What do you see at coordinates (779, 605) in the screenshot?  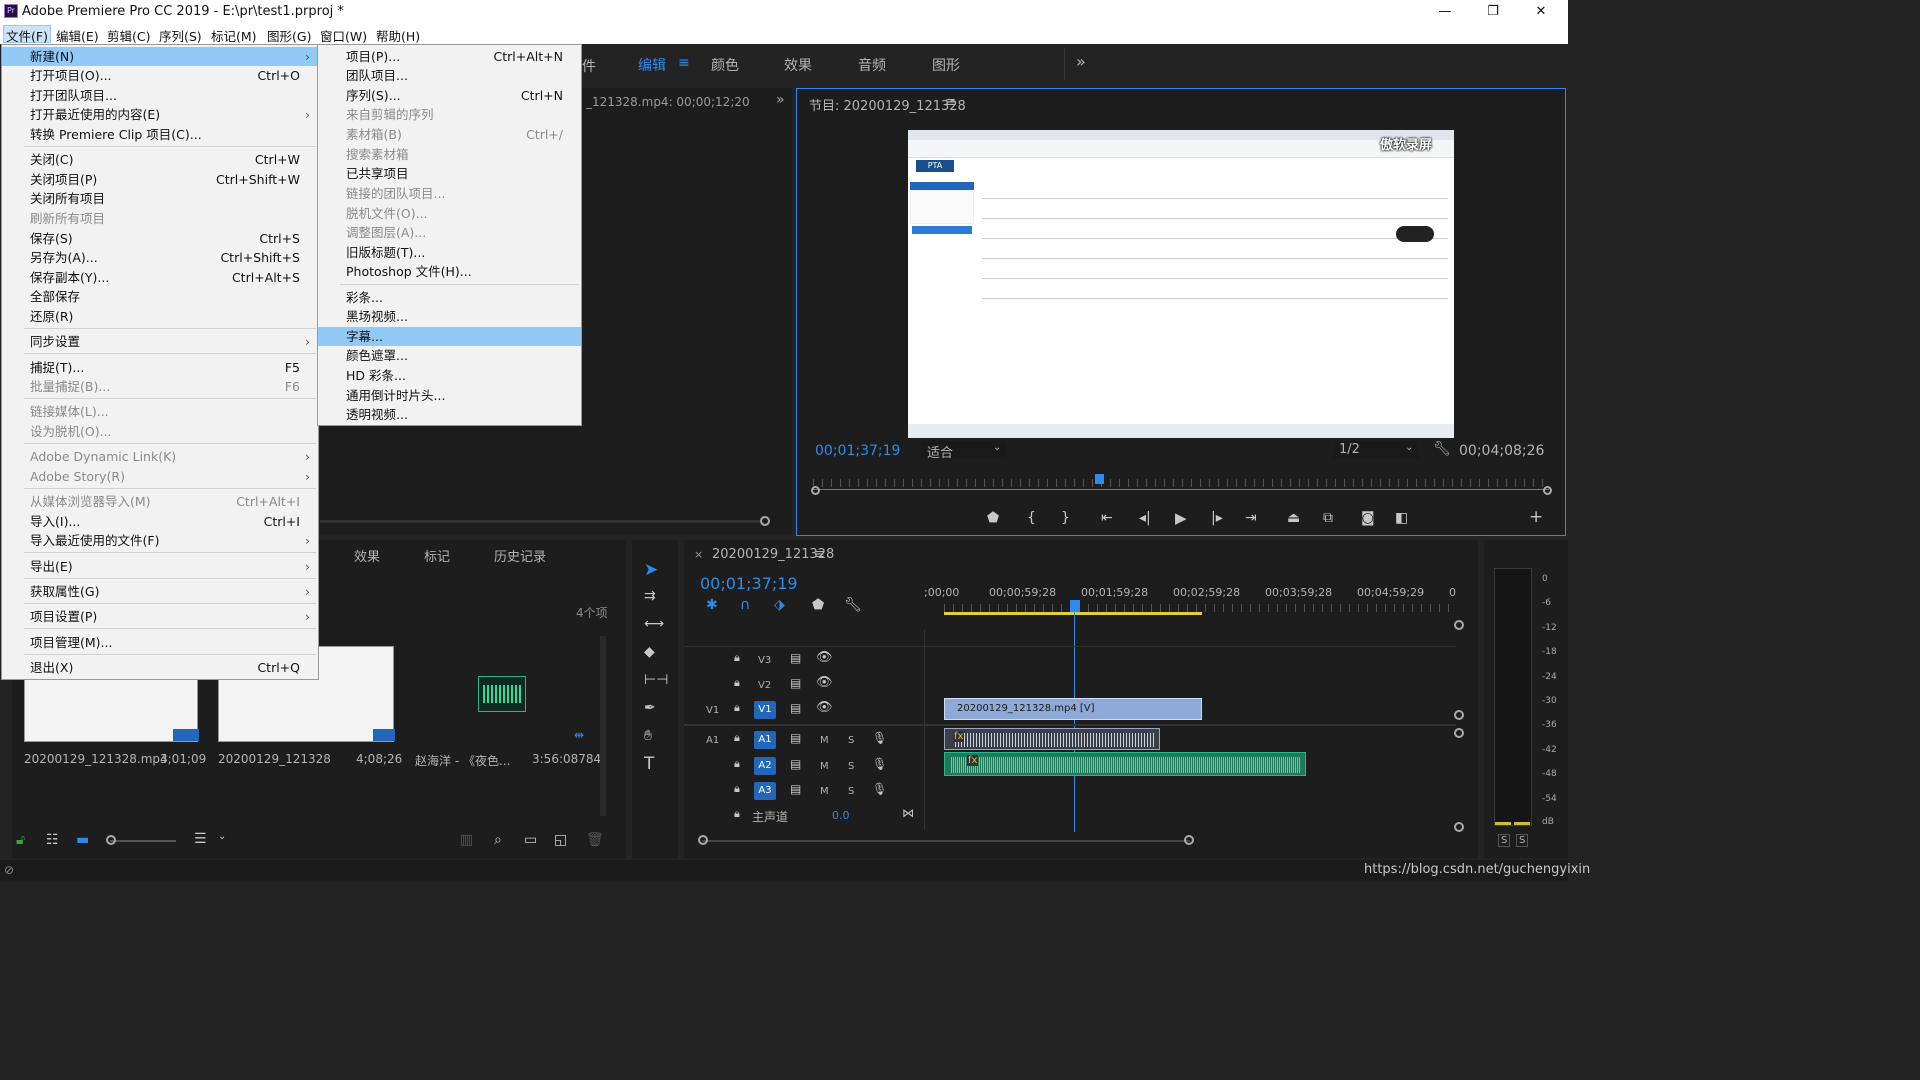 I see `linked-selection-icon: ⬗` at bounding box center [779, 605].